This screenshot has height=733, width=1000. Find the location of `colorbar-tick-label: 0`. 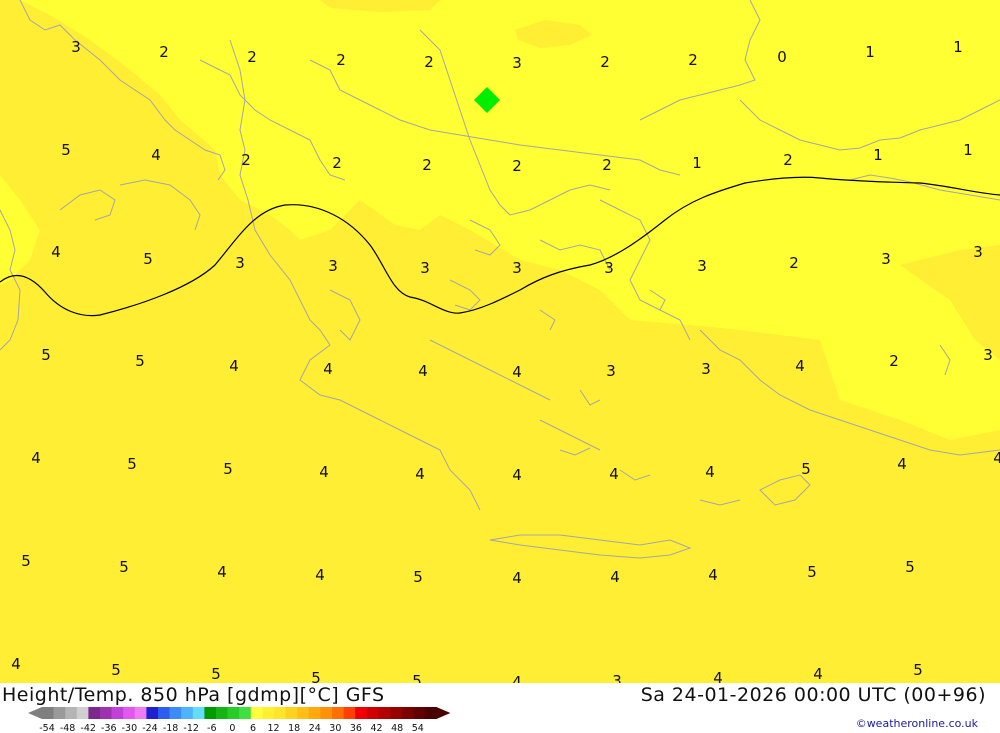

colorbar-tick-label: 0 is located at coordinates (232, 728).